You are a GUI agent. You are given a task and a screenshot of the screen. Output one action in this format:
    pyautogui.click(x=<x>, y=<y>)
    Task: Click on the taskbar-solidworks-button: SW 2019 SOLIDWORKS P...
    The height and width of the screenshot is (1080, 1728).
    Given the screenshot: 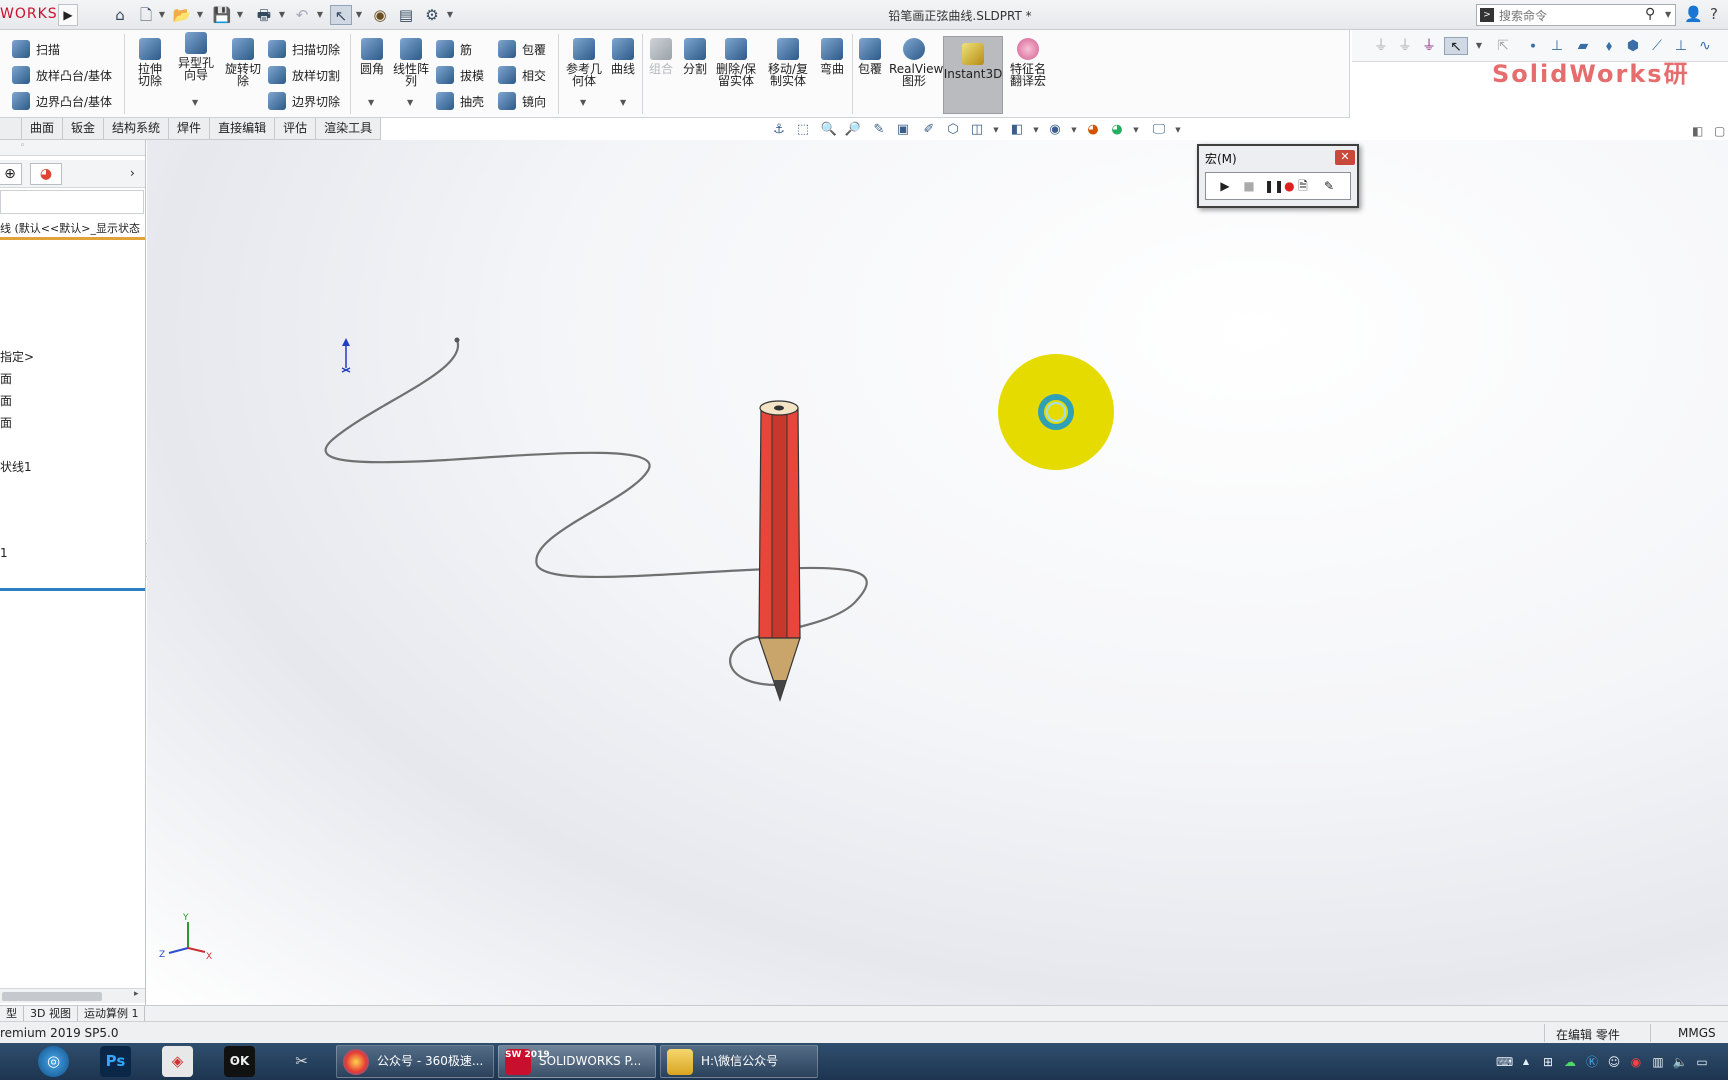 What is the action you would take?
    pyautogui.click(x=577, y=1061)
    